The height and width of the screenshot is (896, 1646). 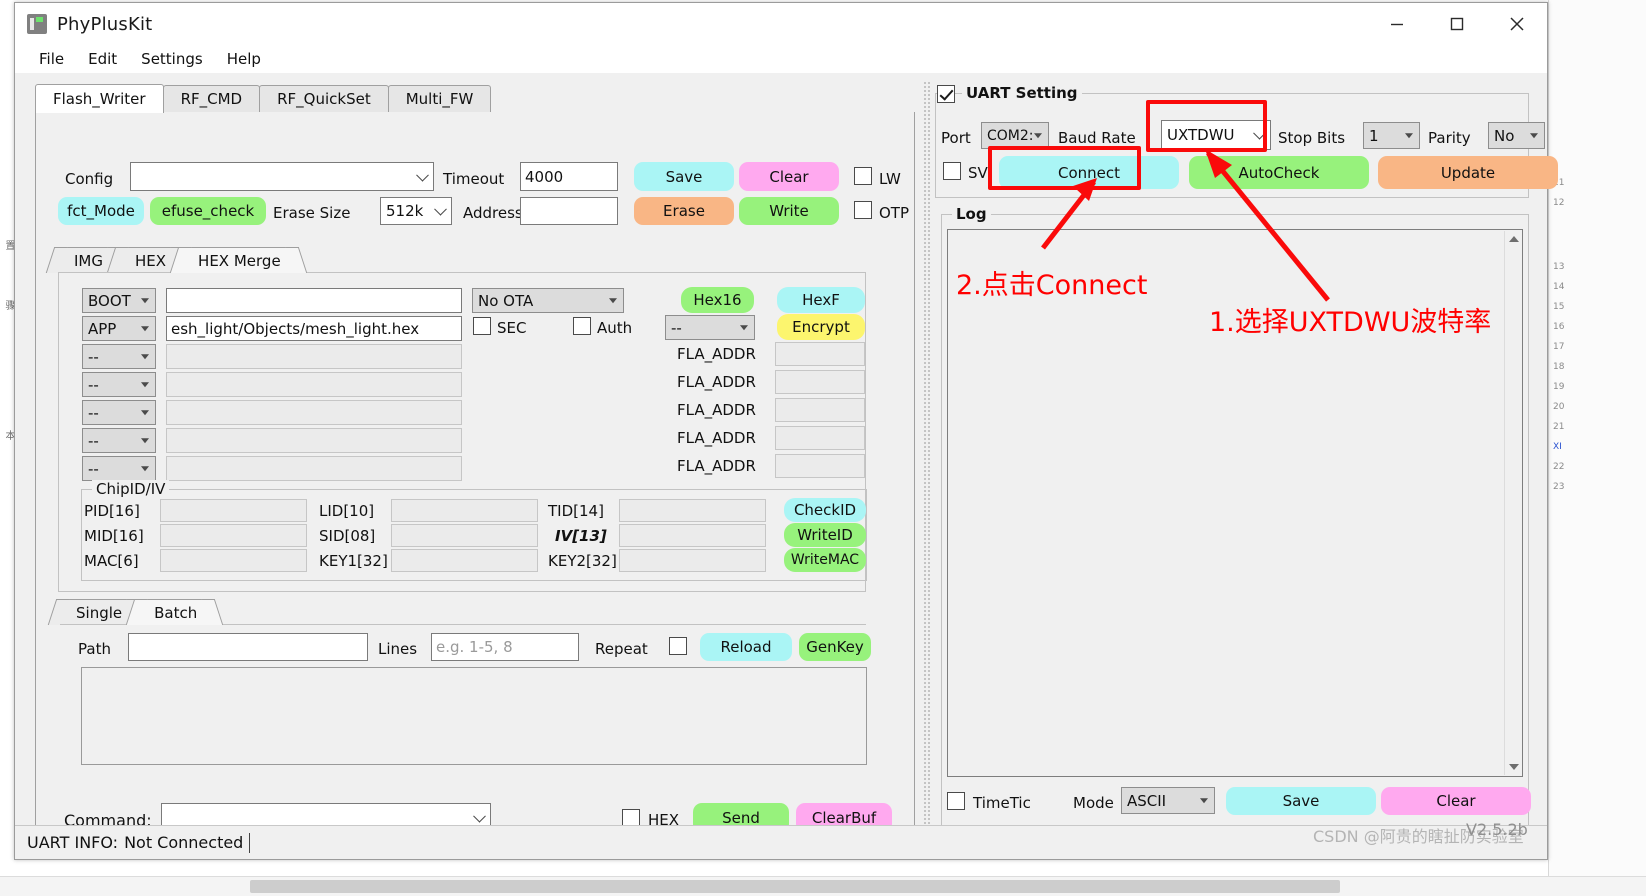 I want to click on tid-input, so click(x=692, y=510).